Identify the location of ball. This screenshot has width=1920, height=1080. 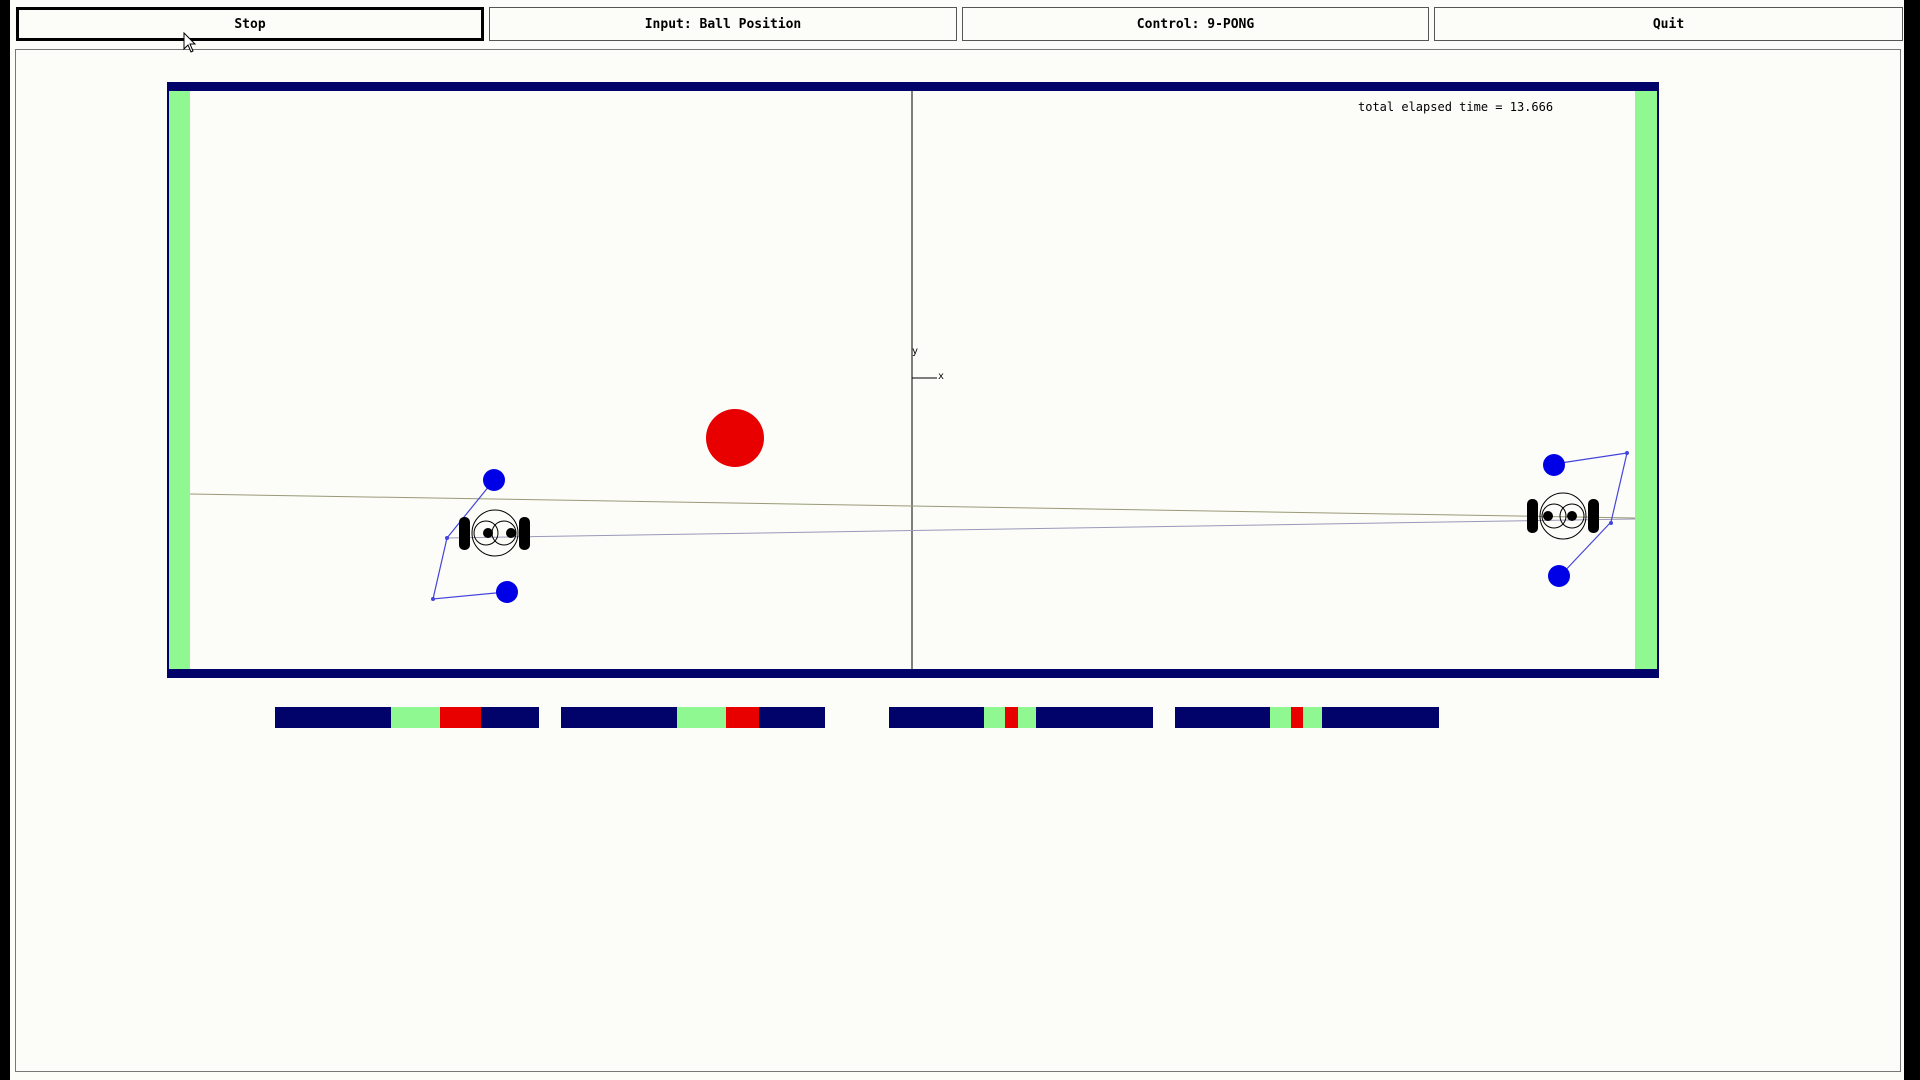
(735, 438).